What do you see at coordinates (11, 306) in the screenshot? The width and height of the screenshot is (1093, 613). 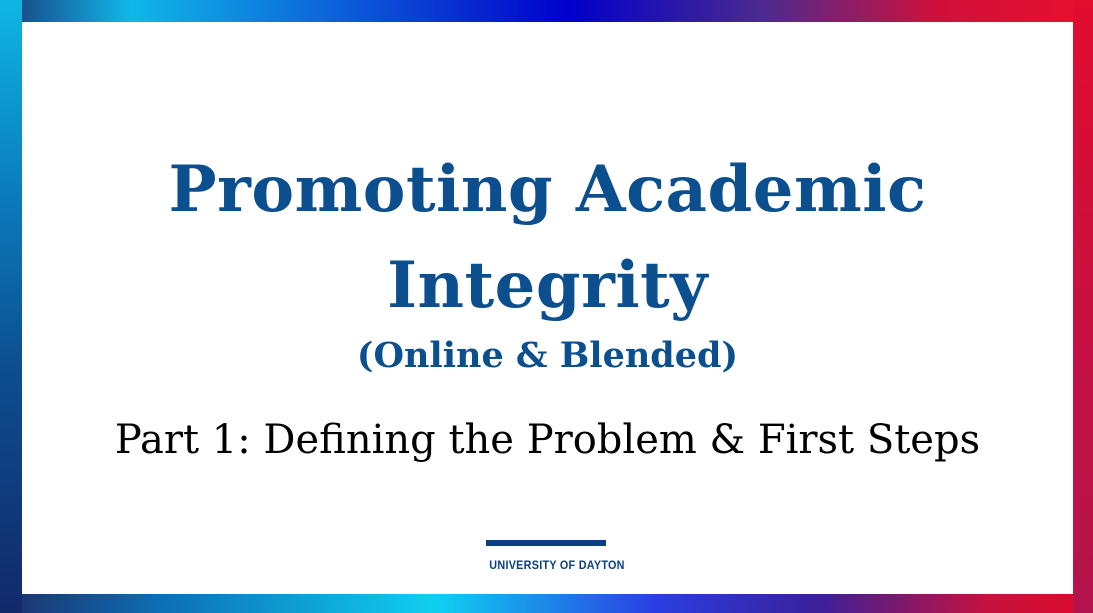 I see `frame-left-edge` at bounding box center [11, 306].